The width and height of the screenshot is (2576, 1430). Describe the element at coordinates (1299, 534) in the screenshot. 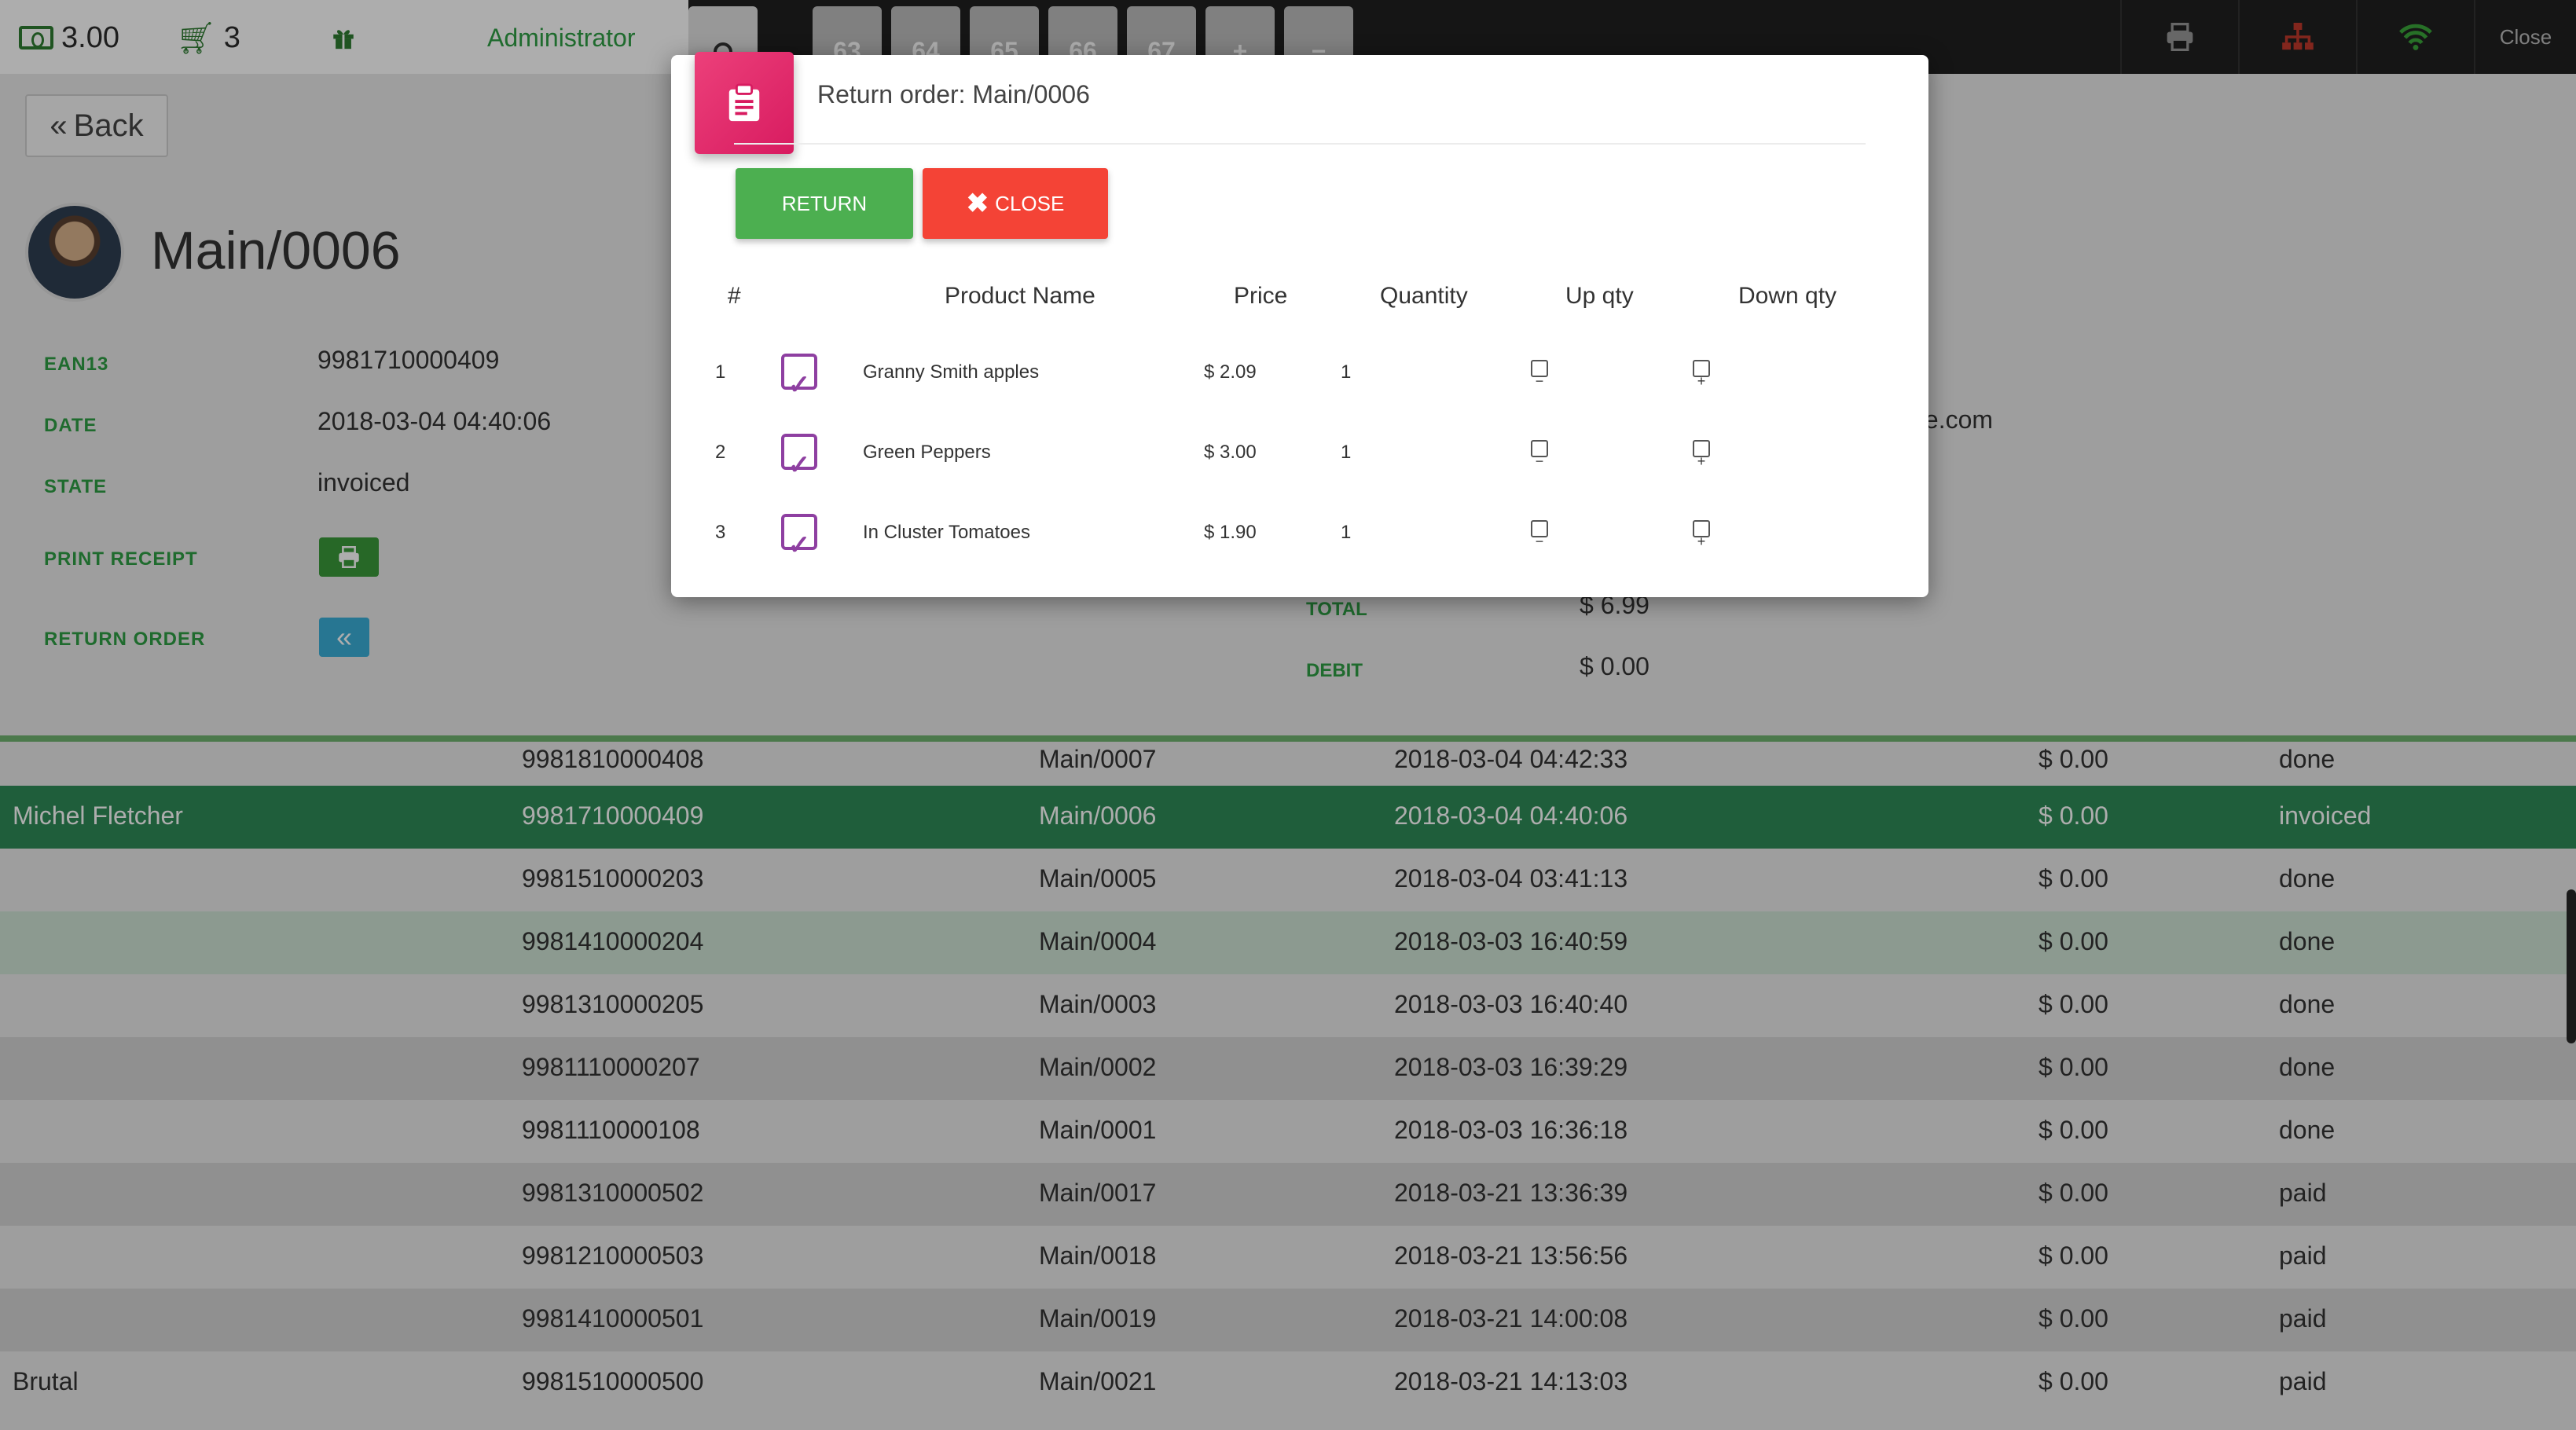

I see `return-line: 3 ✓ In Cluster Tomatoes $ 1.90 1 − +` at that location.